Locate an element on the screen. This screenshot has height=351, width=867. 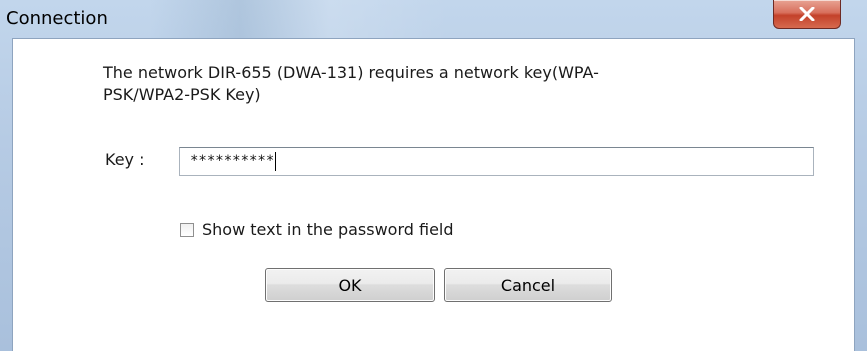
key-label: Key : is located at coordinates (125, 159).